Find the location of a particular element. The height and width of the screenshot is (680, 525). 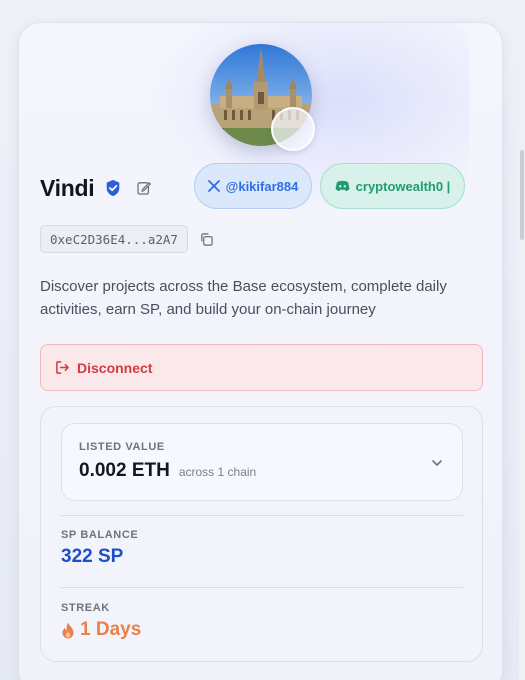

wallet-address-row: 0xeC2D36E4...a2A7 is located at coordinates (127, 239).